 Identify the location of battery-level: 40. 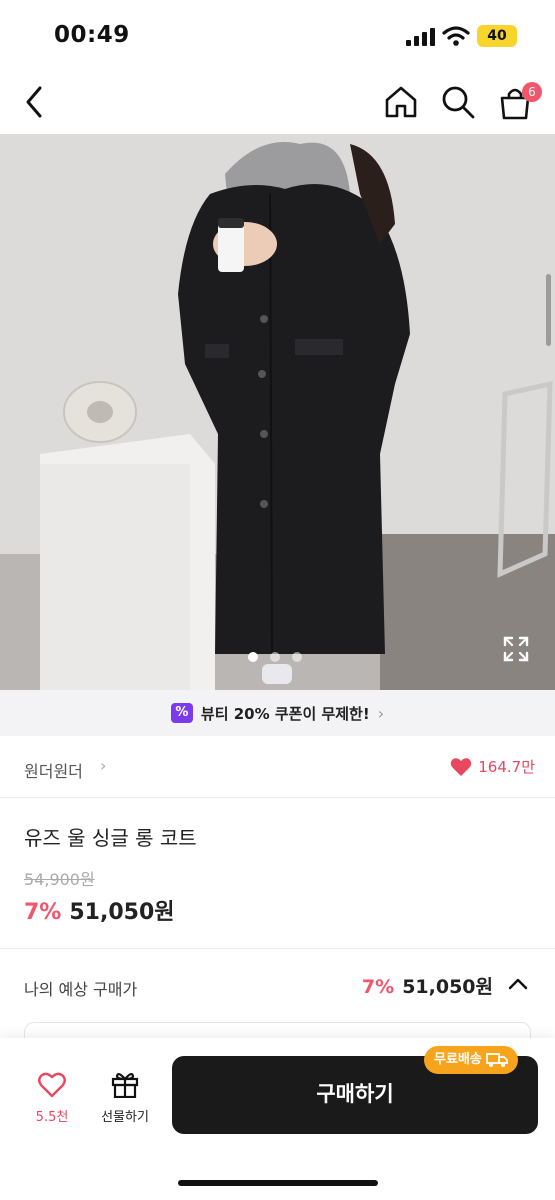
(497, 36).